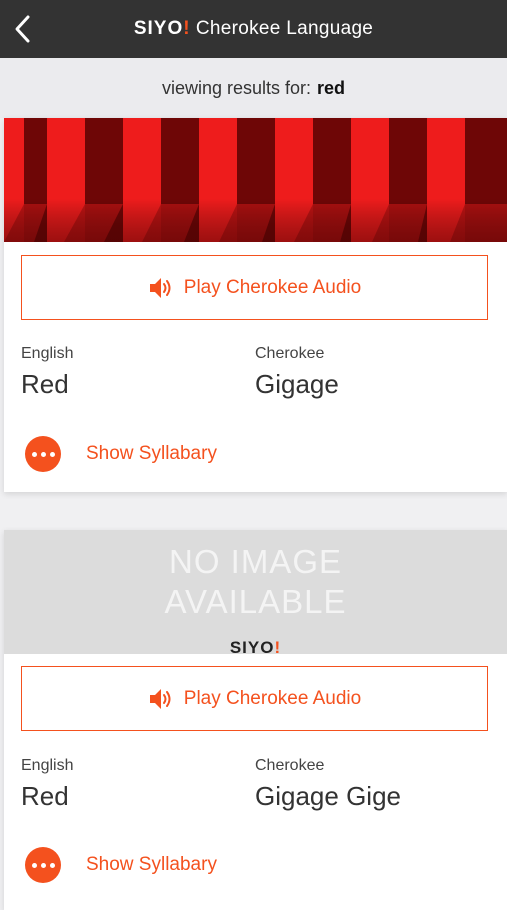  I want to click on no-image-line-2: AVAILABLE, so click(255, 601).